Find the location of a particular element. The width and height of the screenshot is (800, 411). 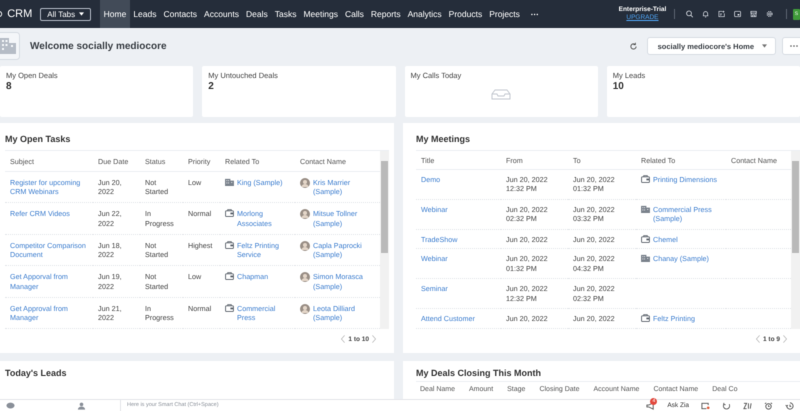

refresh-icon is located at coordinates (633, 46).